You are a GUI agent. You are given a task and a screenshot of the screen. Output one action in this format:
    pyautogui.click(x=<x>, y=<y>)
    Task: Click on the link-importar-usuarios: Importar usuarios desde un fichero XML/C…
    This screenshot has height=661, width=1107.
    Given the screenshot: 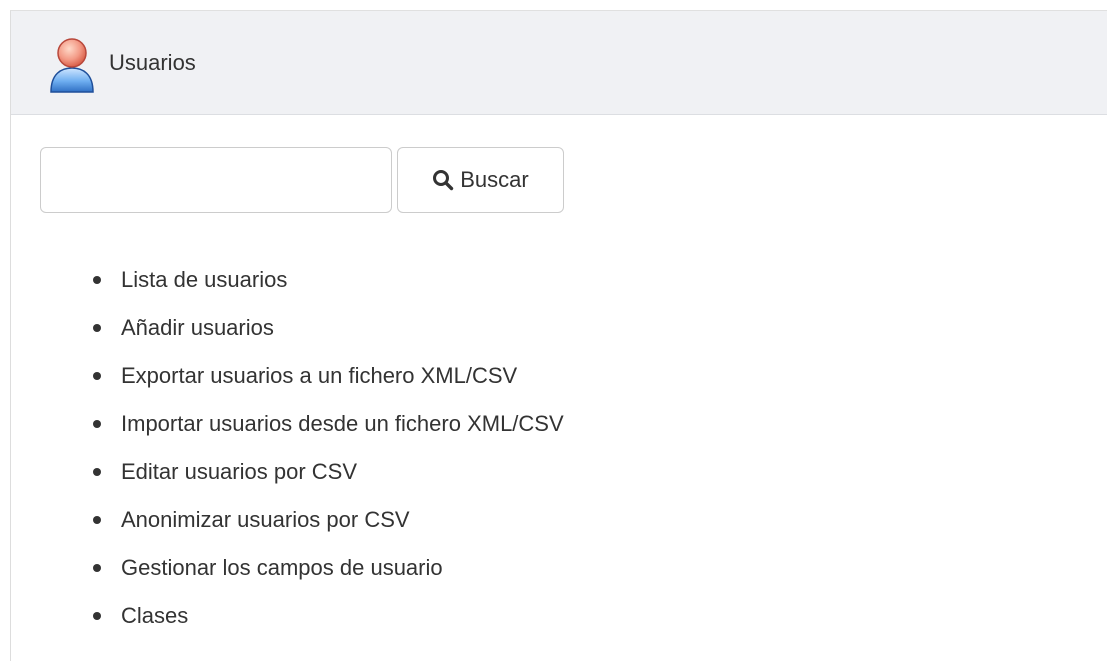 What is the action you would take?
    pyautogui.click(x=342, y=423)
    